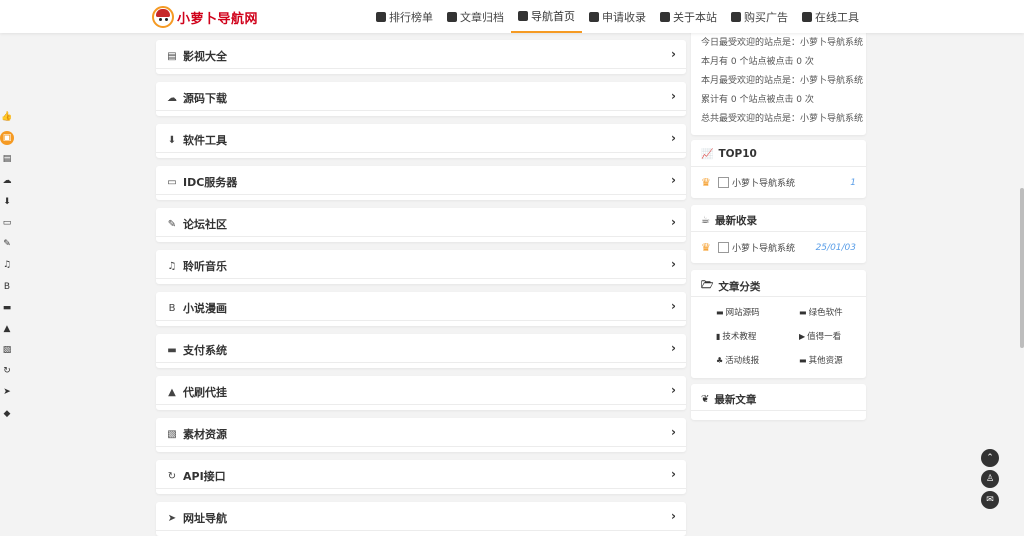 Image resolution: width=1024 pixels, height=536 pixels. I want to click on category-card: ▲ 代刷代挂 ›, so click(421, 393).